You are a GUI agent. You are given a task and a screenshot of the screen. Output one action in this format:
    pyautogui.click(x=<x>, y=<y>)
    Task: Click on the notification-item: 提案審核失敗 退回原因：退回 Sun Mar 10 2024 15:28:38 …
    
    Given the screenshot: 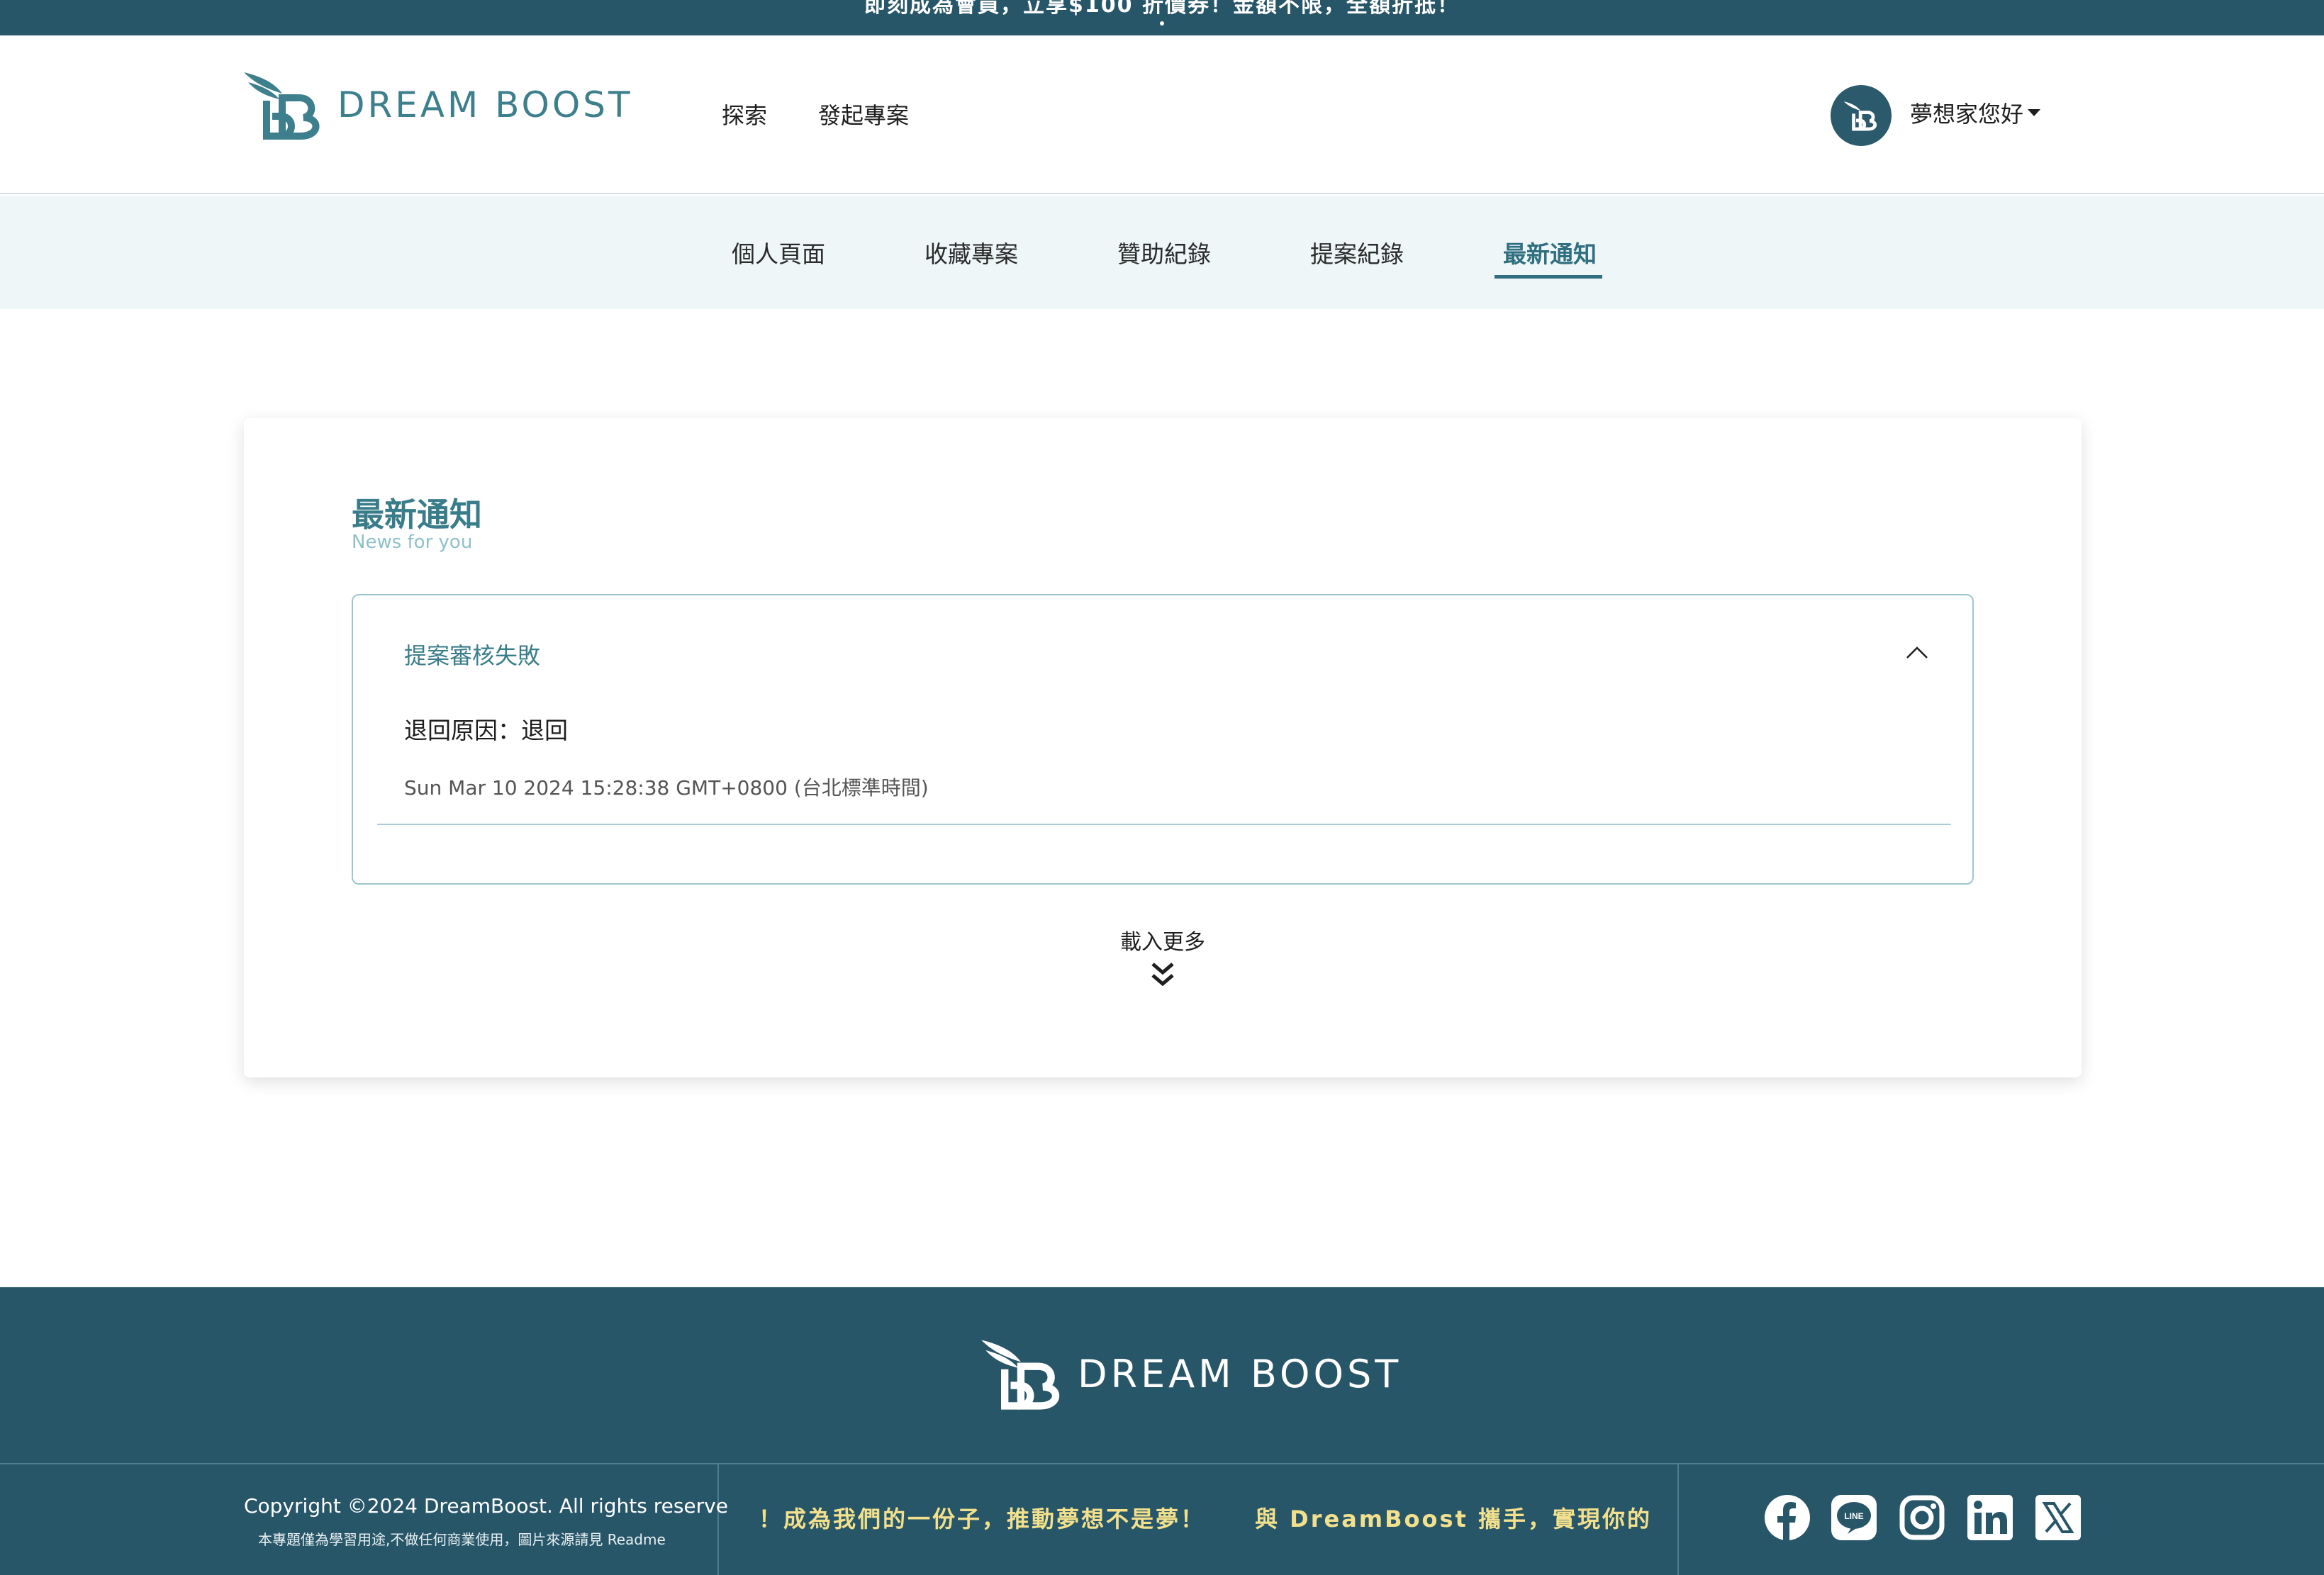 What is the action you would take?
    pyautogui.click(x=1163, y=739)
    